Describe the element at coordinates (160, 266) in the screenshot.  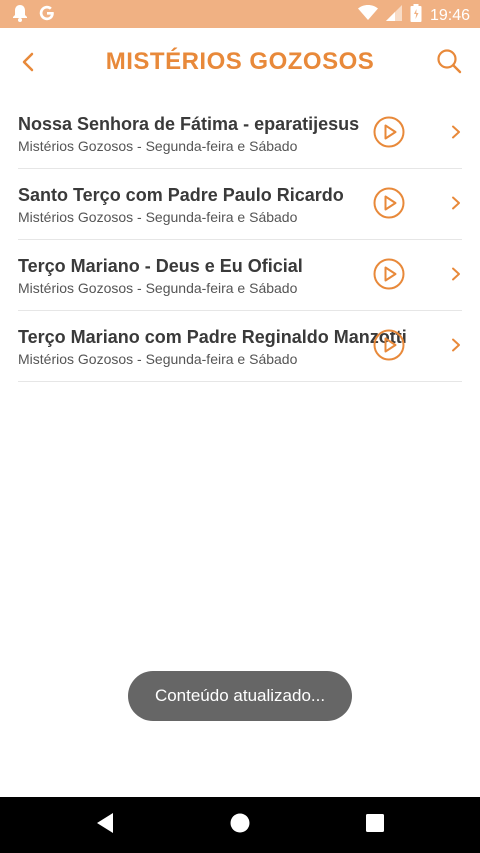
I see `list-item-title: Terço Mariano - Deus e Eu Oficial` at that location.